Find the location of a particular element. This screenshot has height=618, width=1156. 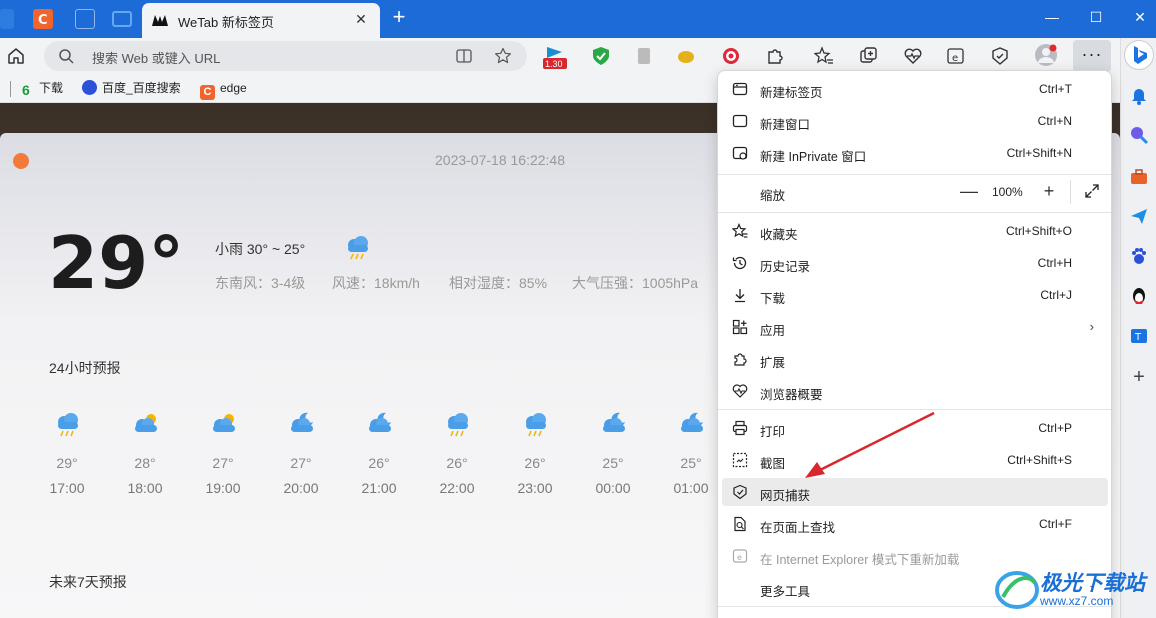

menu-shortcut: Ctrl+N is located at coordinates (1054, 121).